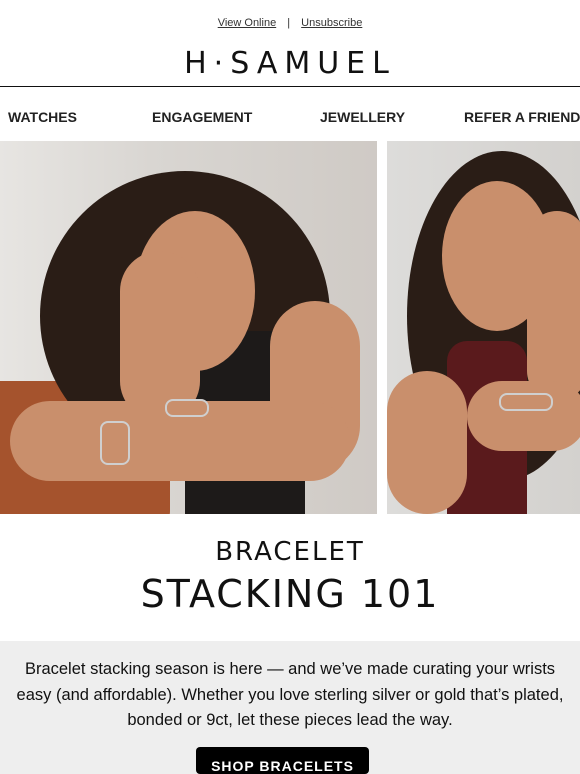 This screenshot has width=580, height=774. I want to click on shop-bracelets-button: SHOP BRACELETS, so click(282, 760).